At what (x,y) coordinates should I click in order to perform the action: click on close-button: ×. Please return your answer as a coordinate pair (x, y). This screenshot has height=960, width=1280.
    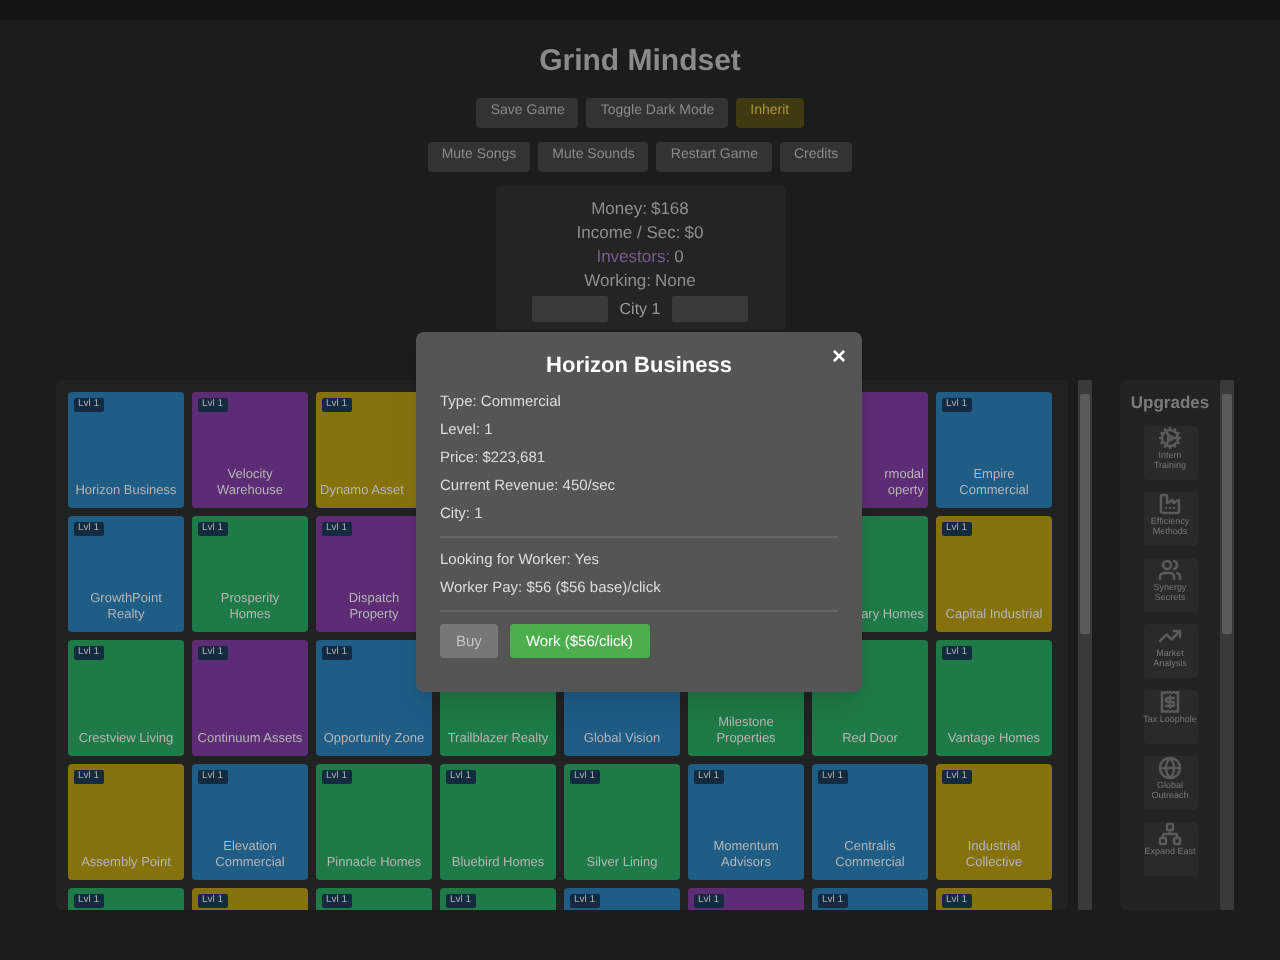
    Looking at the image, I should click on (838, 356).